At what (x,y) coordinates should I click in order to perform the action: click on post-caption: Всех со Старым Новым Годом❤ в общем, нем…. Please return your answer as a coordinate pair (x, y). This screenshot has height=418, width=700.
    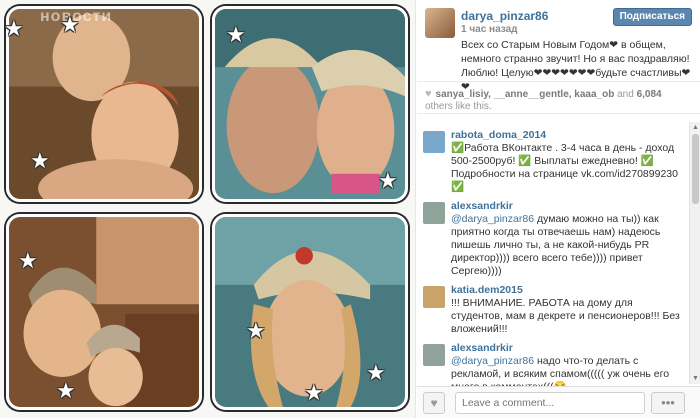
    Looking at the image, I should click on (576, 66).